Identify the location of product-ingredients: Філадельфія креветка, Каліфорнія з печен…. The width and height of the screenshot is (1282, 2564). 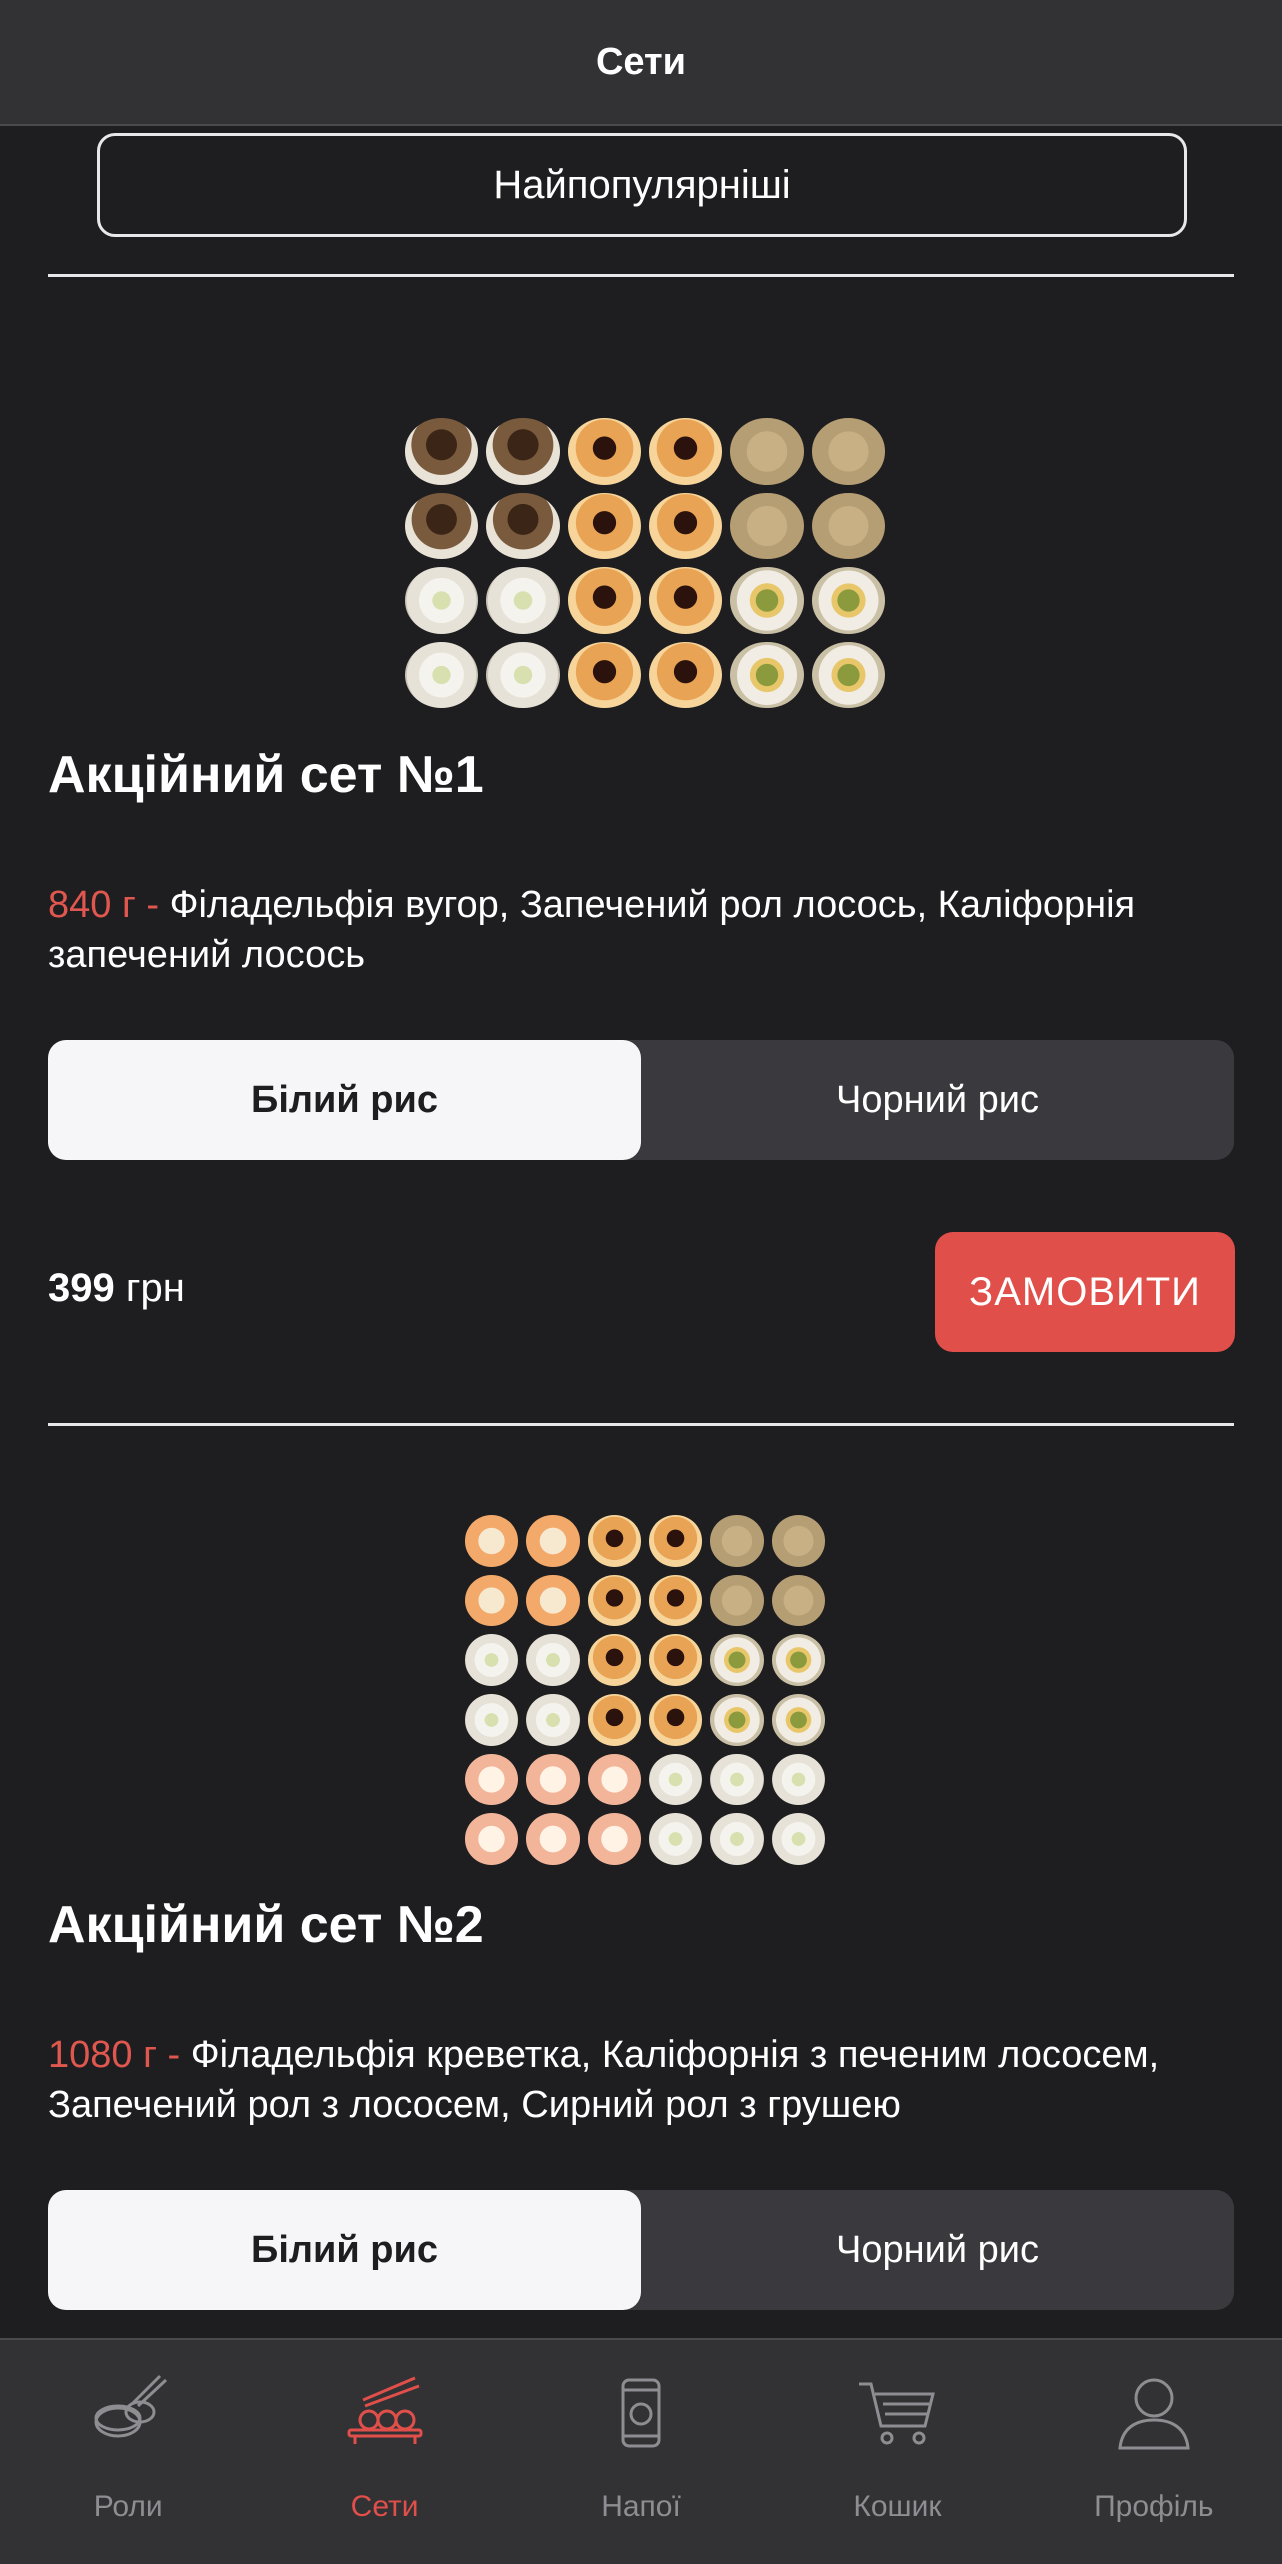
(604, 2080).